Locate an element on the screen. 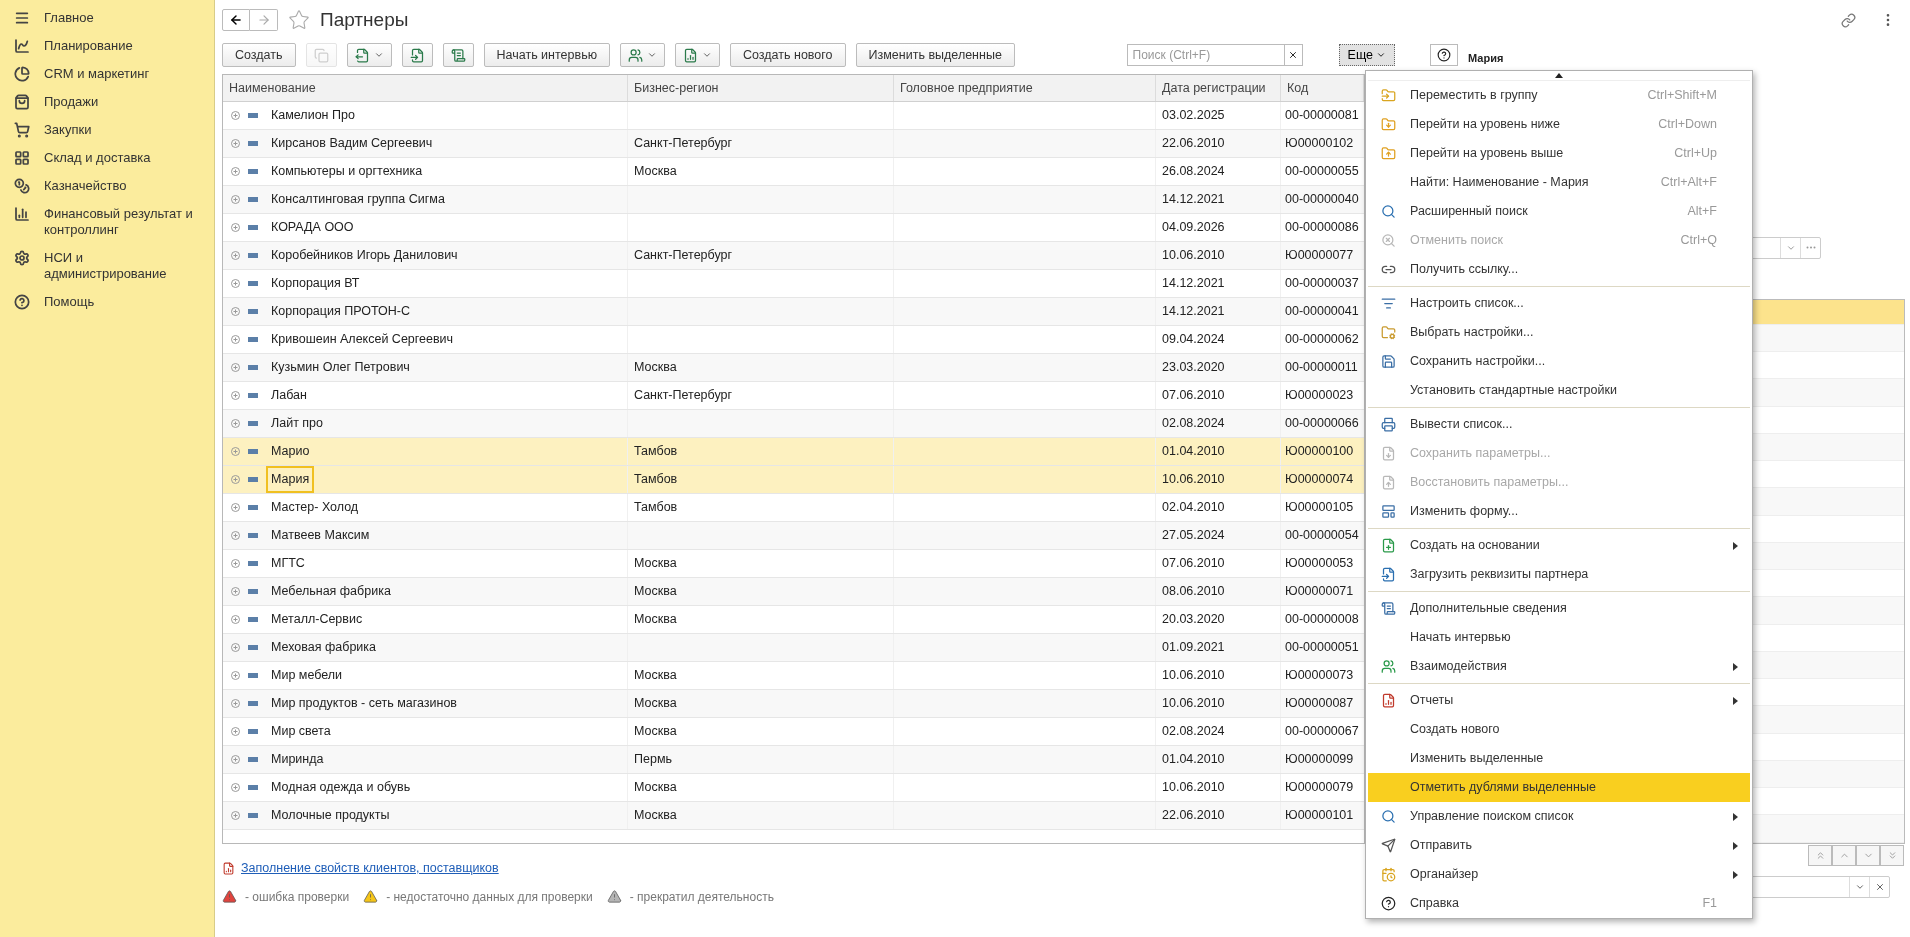 This screenshot has height=937, width=1910. menu-item: Справка F1 is located at coordinates (1559, 903).